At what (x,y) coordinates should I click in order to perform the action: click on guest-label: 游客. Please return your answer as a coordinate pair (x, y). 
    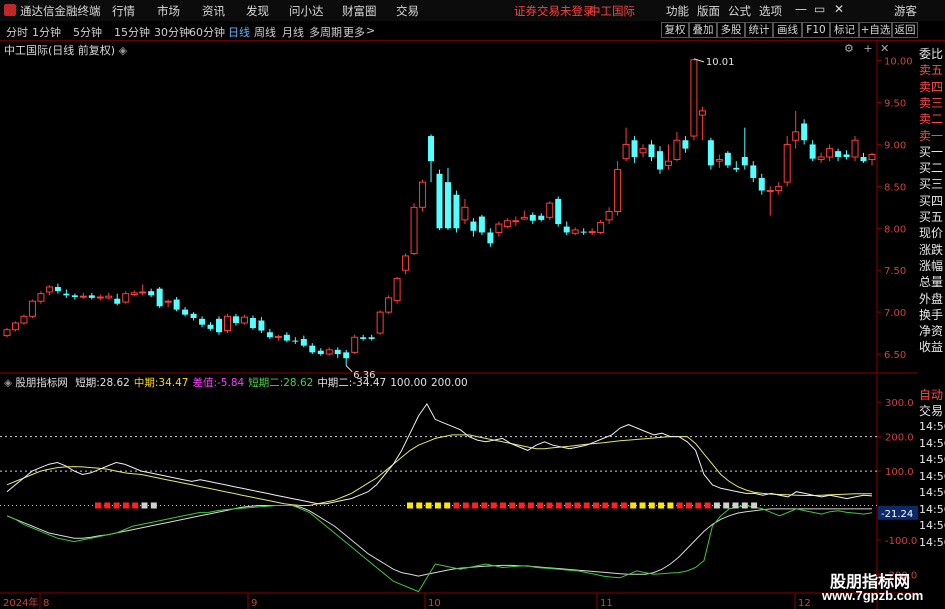
    Looking at the image, I should click on (905, 11).